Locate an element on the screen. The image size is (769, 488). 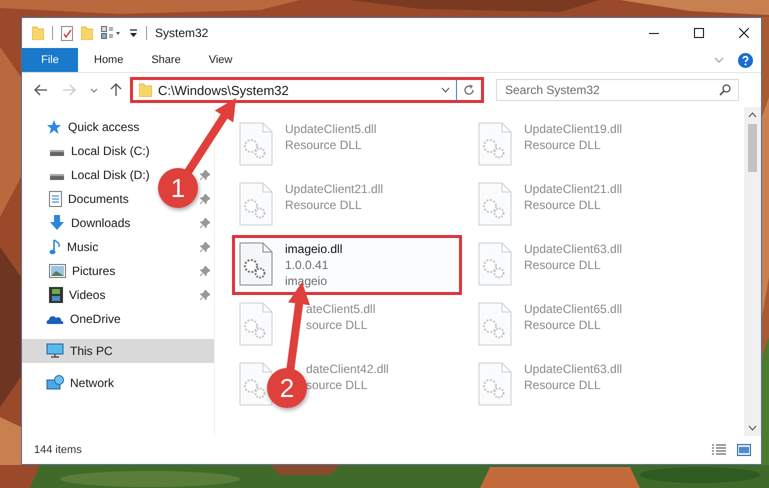
forward-icon is located at coordinates (69, 90).